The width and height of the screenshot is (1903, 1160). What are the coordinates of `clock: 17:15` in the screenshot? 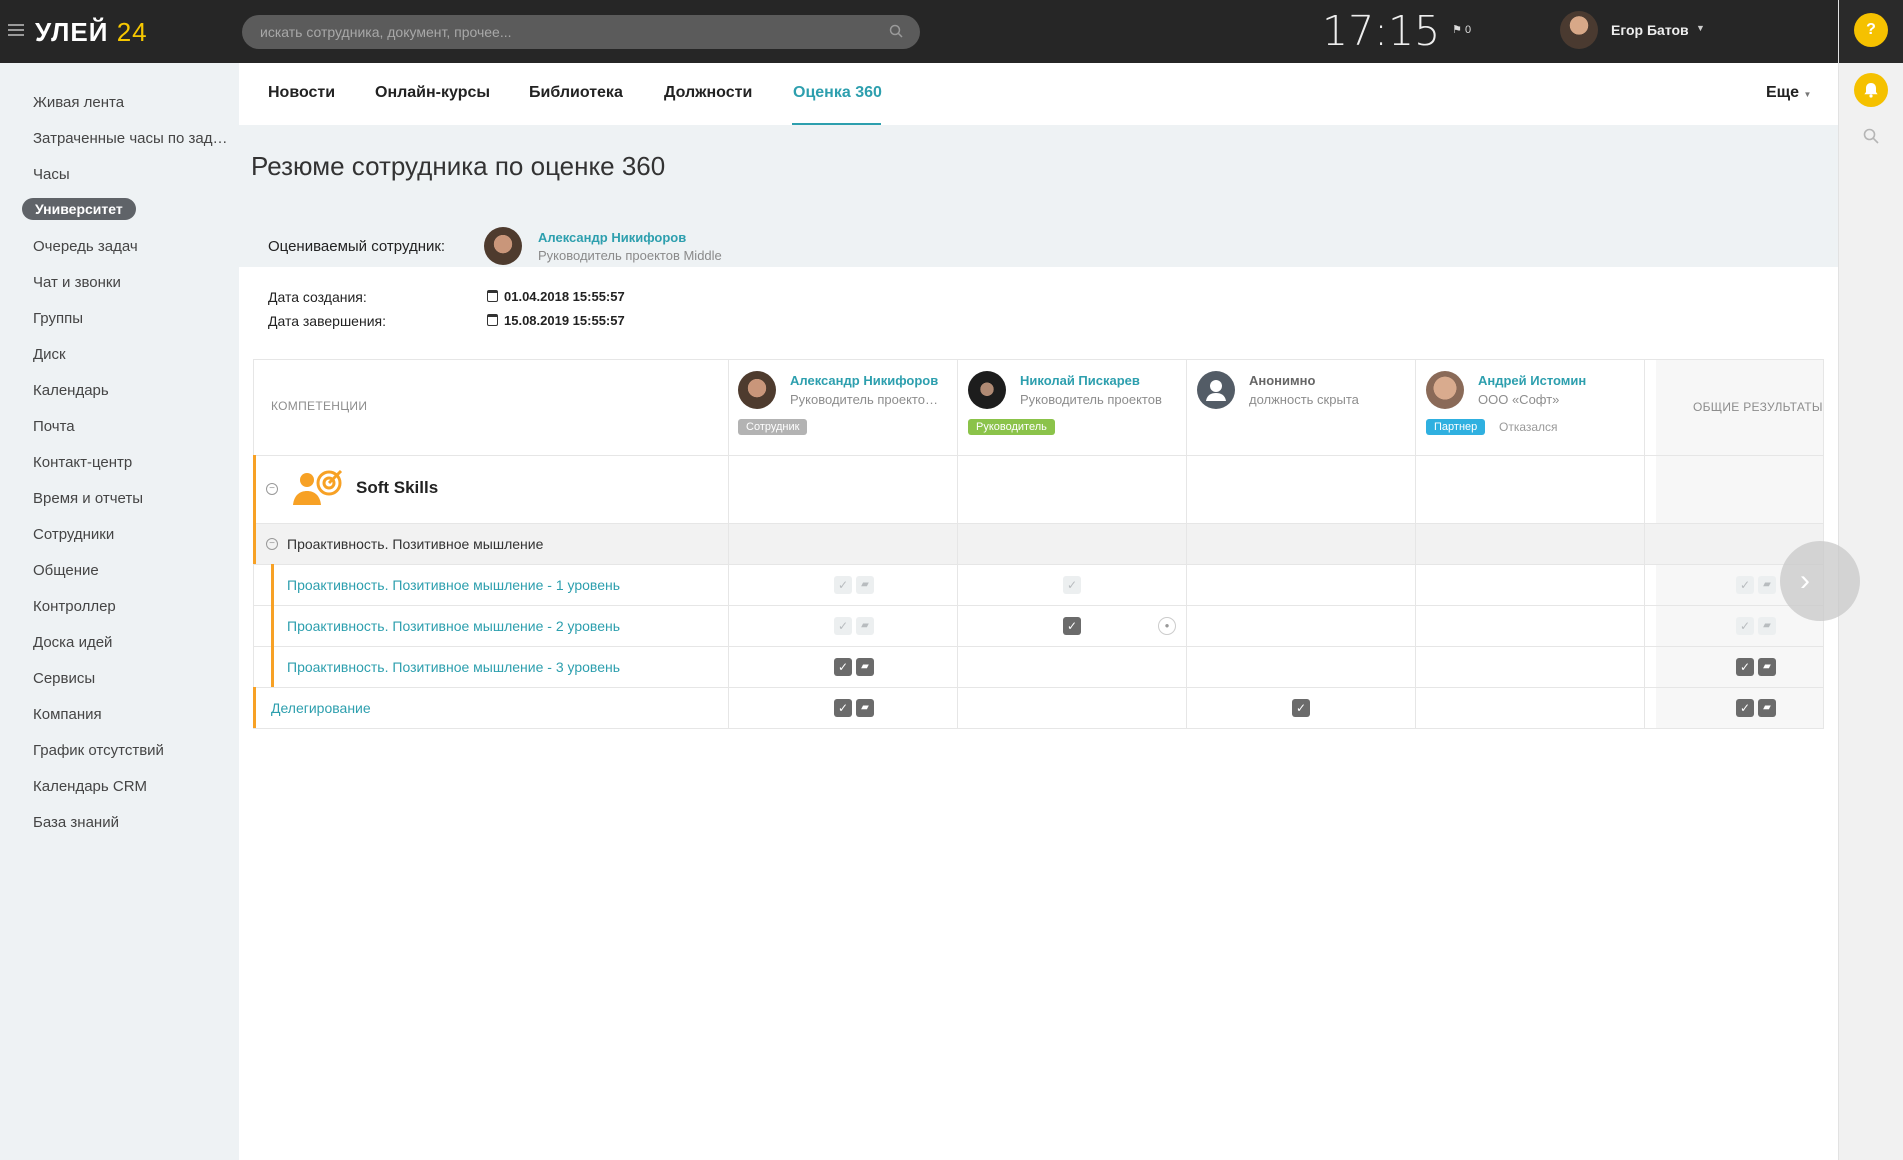 It's located at (1381, 31).